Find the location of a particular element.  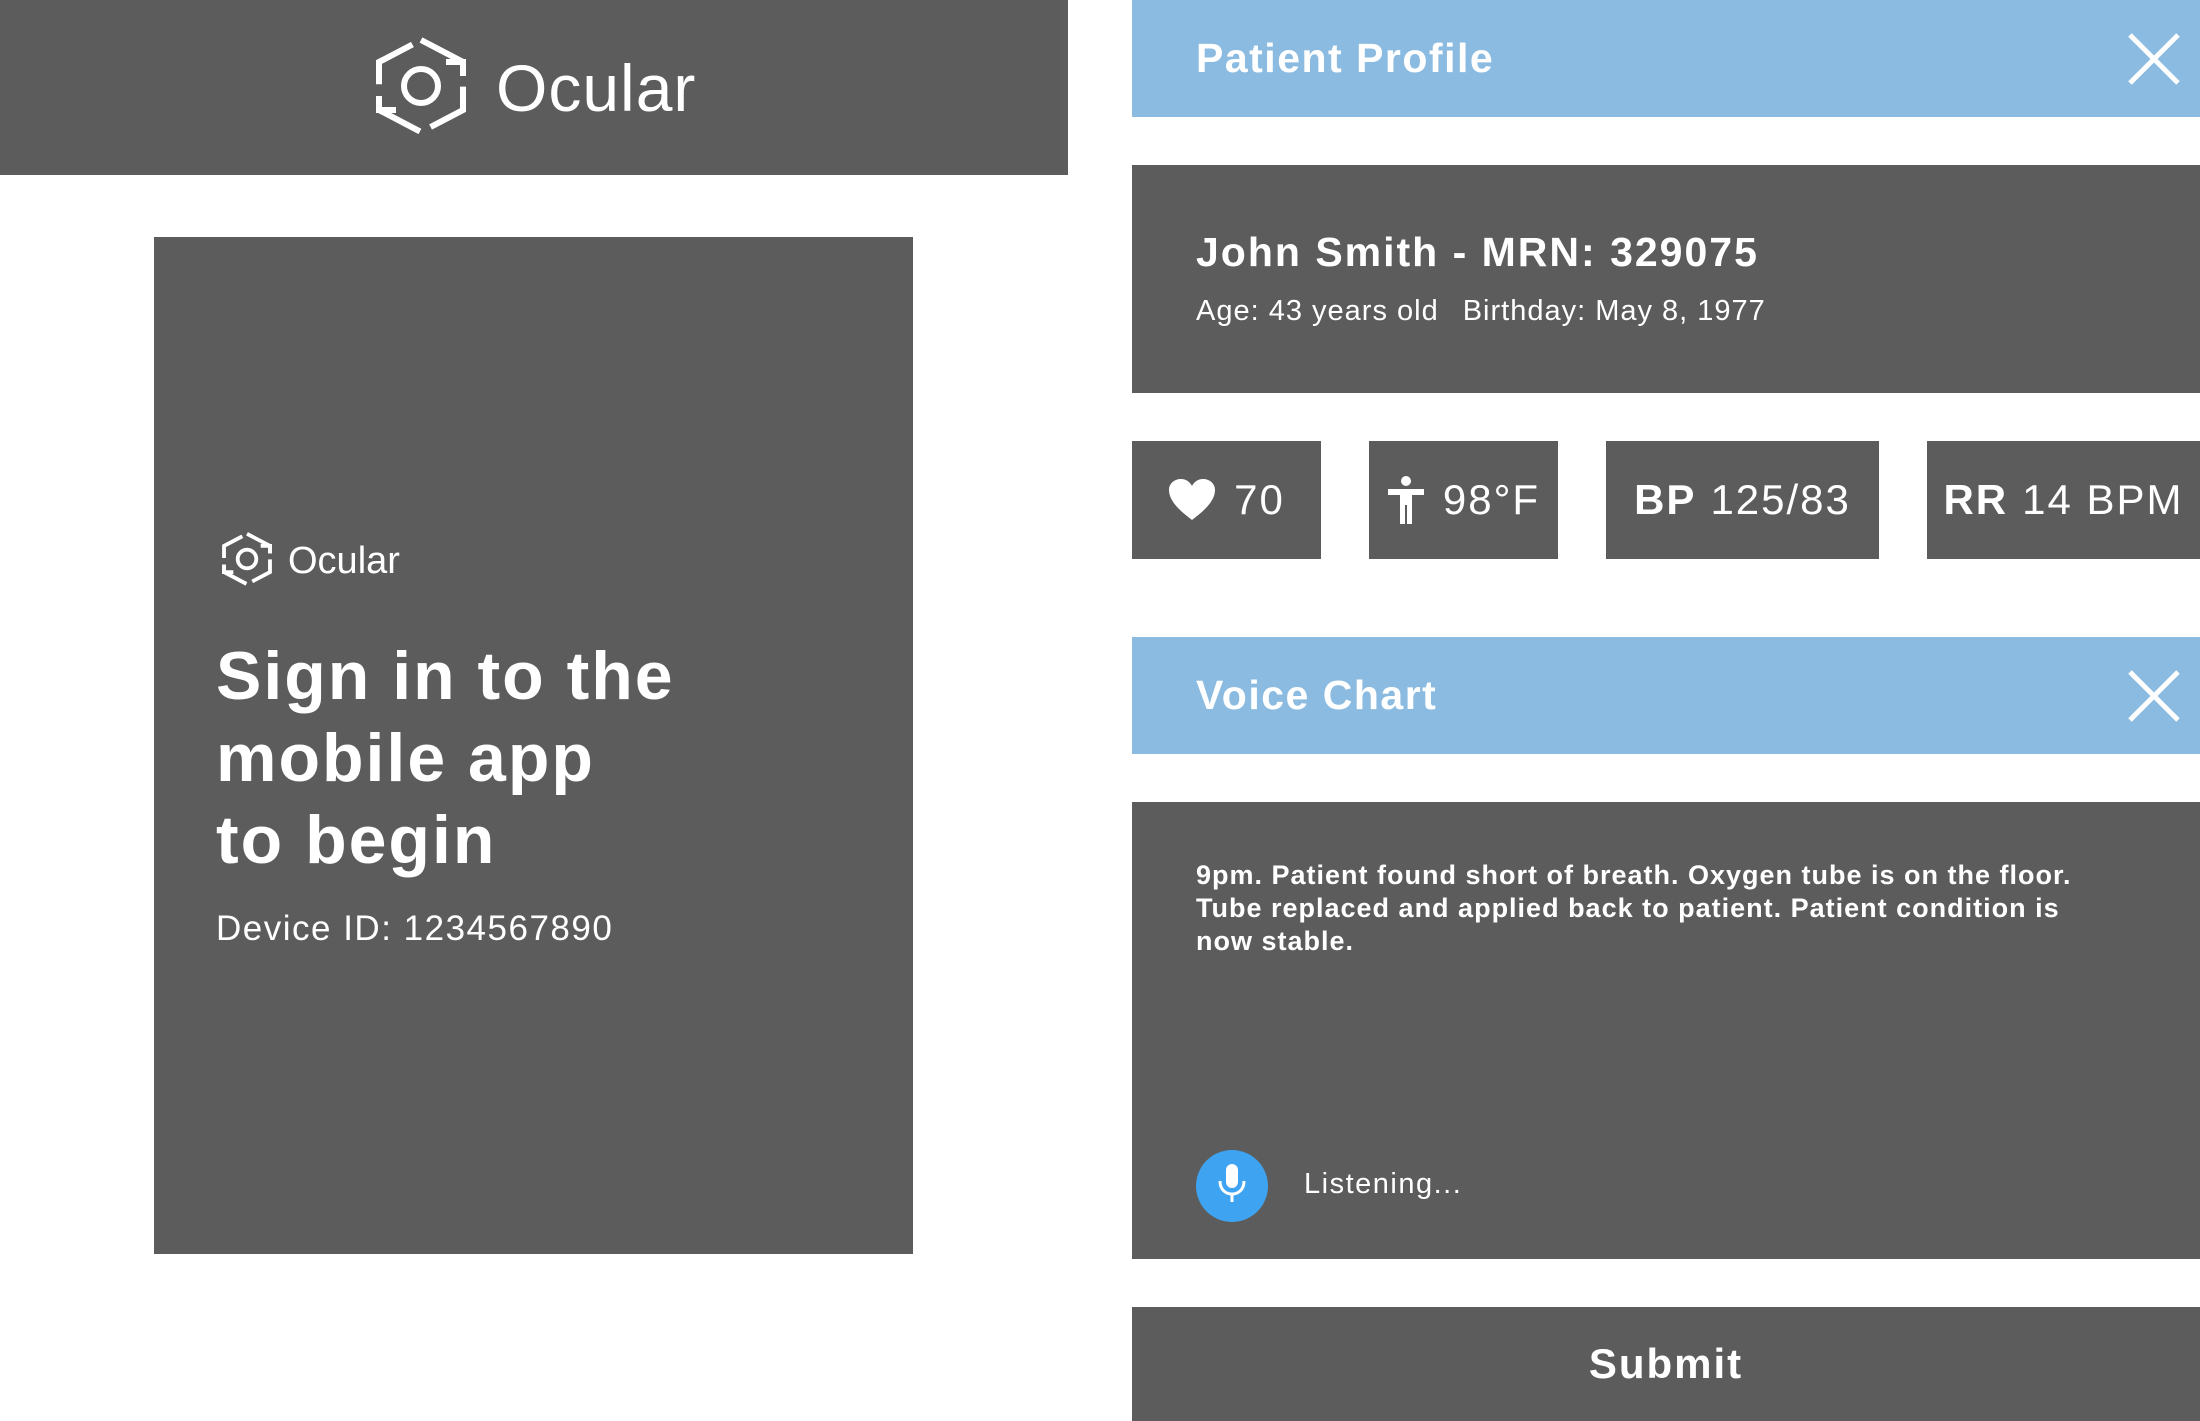

voice-chart-title: Voice Chart is located at coordinates (1317, 695).